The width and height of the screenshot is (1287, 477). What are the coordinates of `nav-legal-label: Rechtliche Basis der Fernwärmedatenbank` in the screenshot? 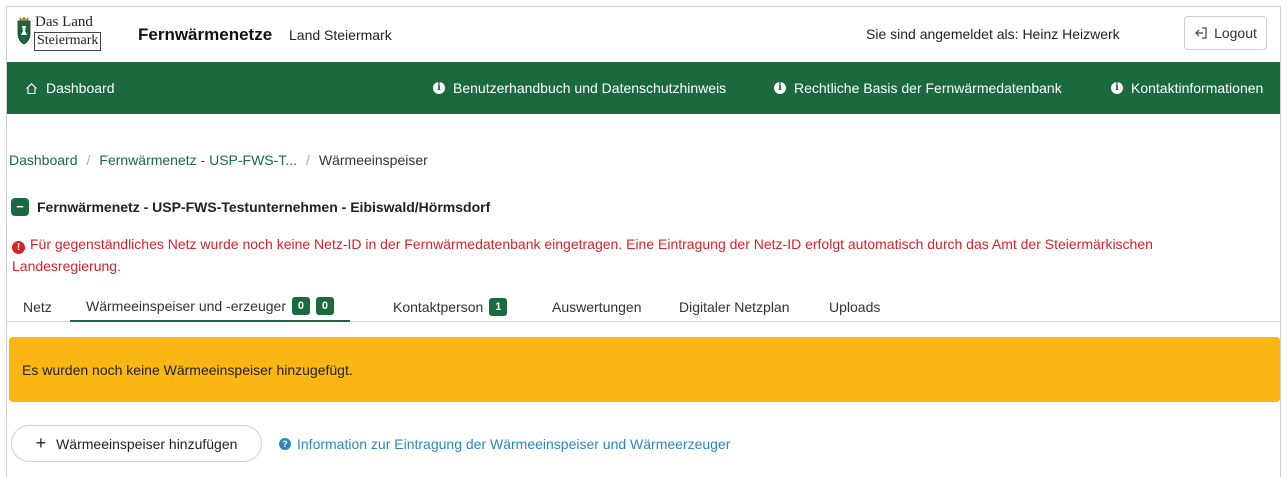 It's located at (928, 88).